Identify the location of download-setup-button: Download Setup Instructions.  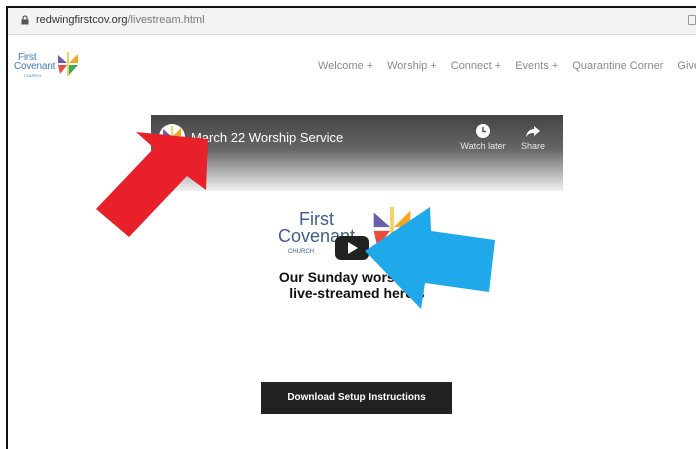
(356, 398).